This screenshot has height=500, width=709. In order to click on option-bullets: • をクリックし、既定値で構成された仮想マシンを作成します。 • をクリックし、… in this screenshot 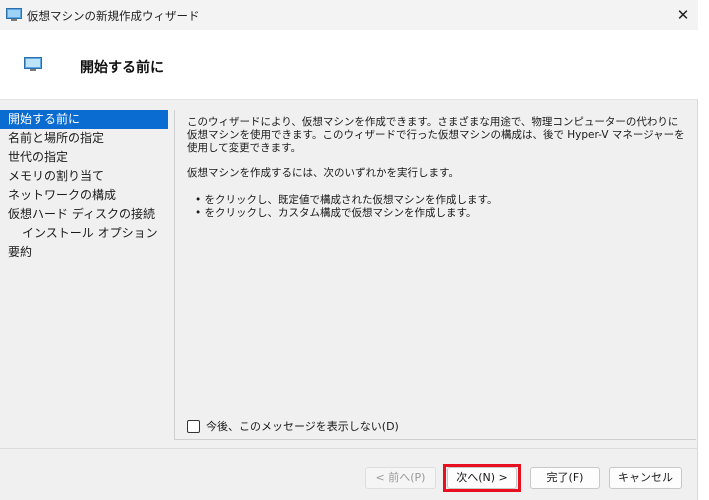, I will do `click(346, 207)`.